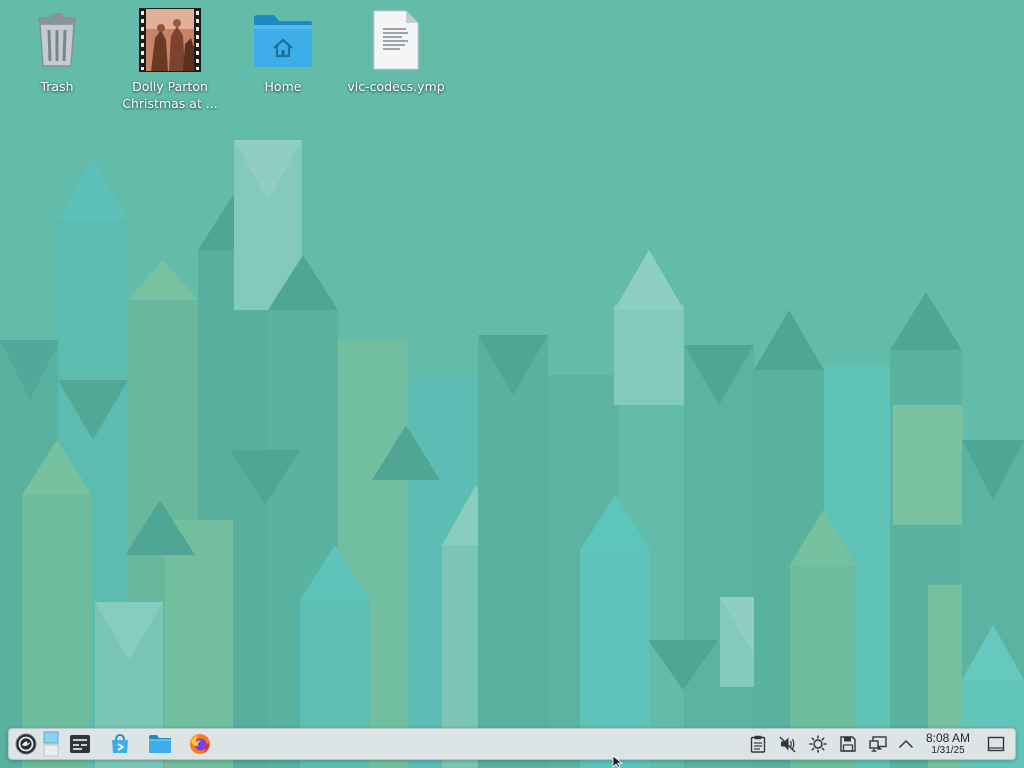 Image resolution: width=1024 pixels, height=768 pixels. I want to click on desktop-icon-label: Trash, so click(57, 86).